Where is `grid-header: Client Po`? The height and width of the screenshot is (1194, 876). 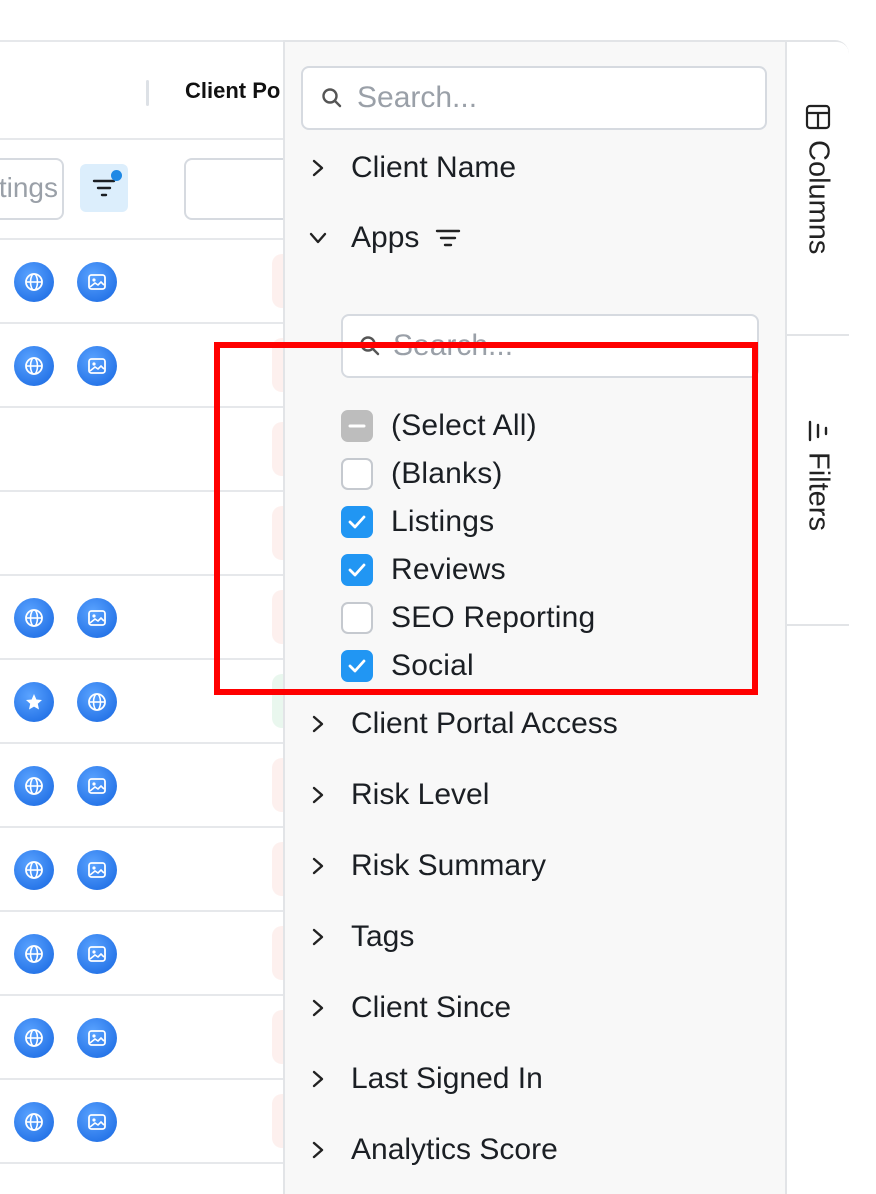
grid-header: Client Po is located at coordinates (150, 91).